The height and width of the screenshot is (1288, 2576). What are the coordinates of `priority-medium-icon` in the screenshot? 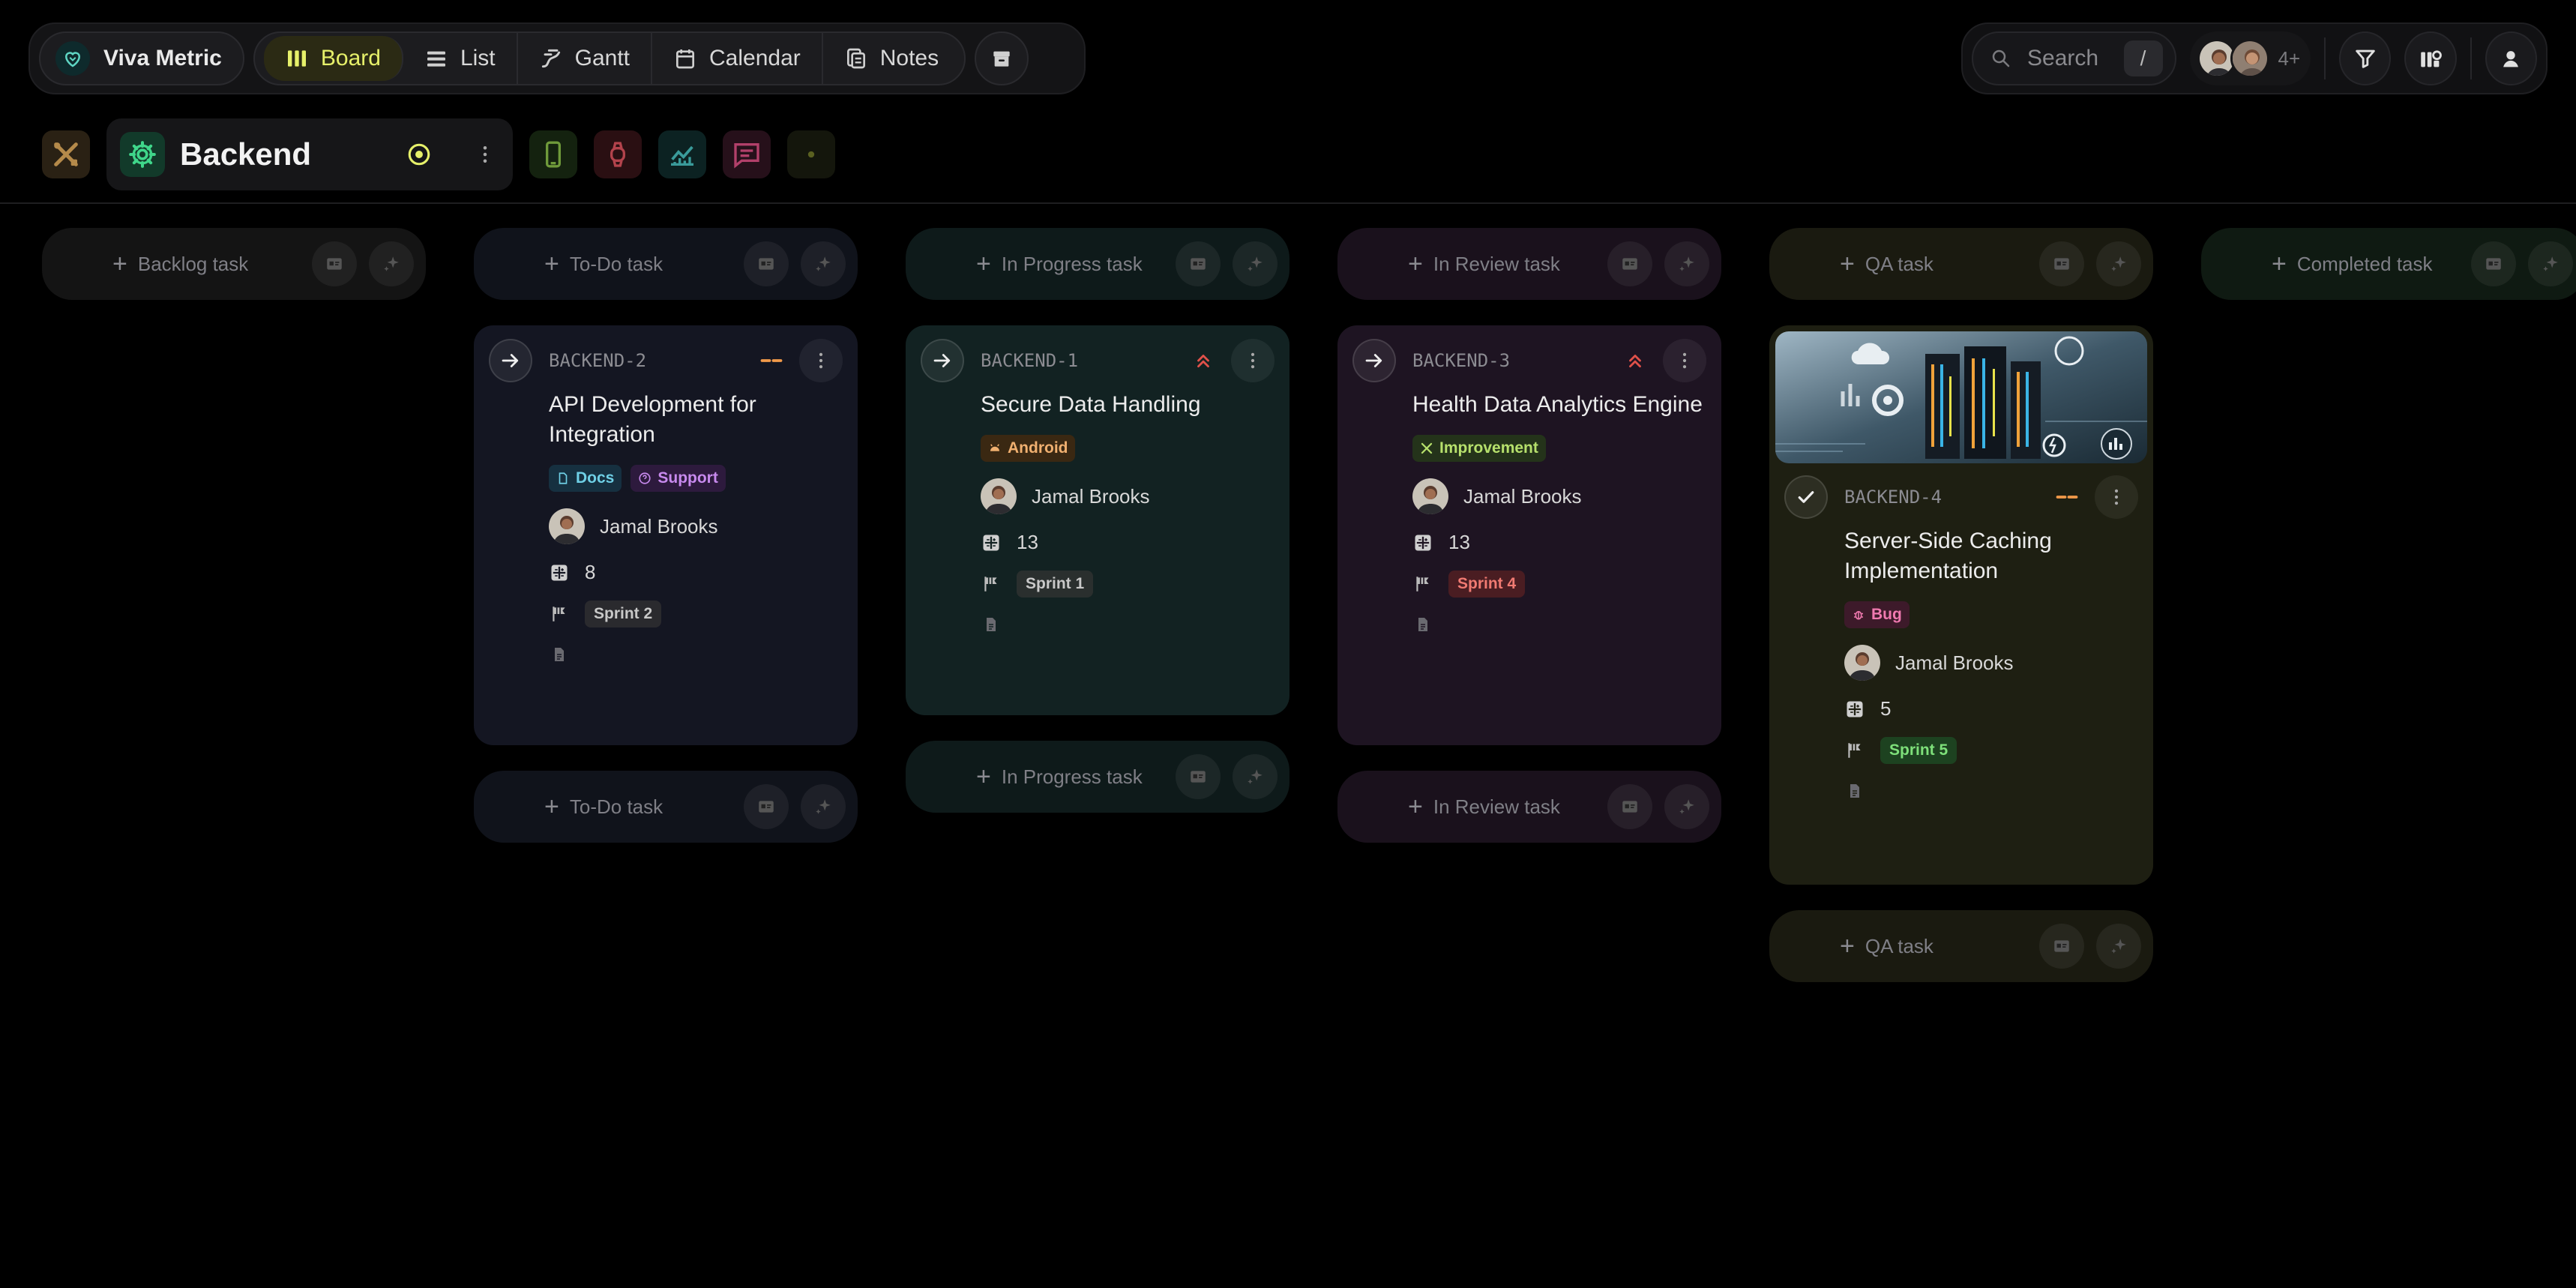 It's located at (772, 360).